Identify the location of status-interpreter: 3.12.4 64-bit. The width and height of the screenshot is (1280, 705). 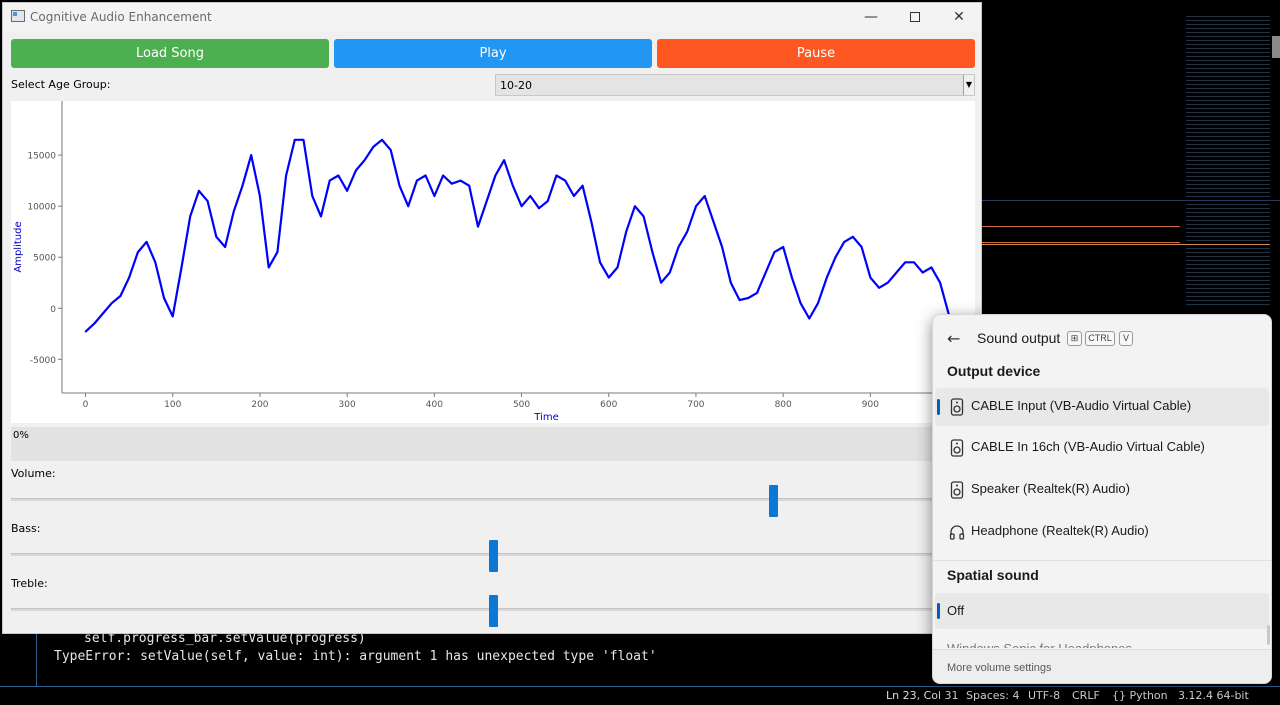
(1213, 695).